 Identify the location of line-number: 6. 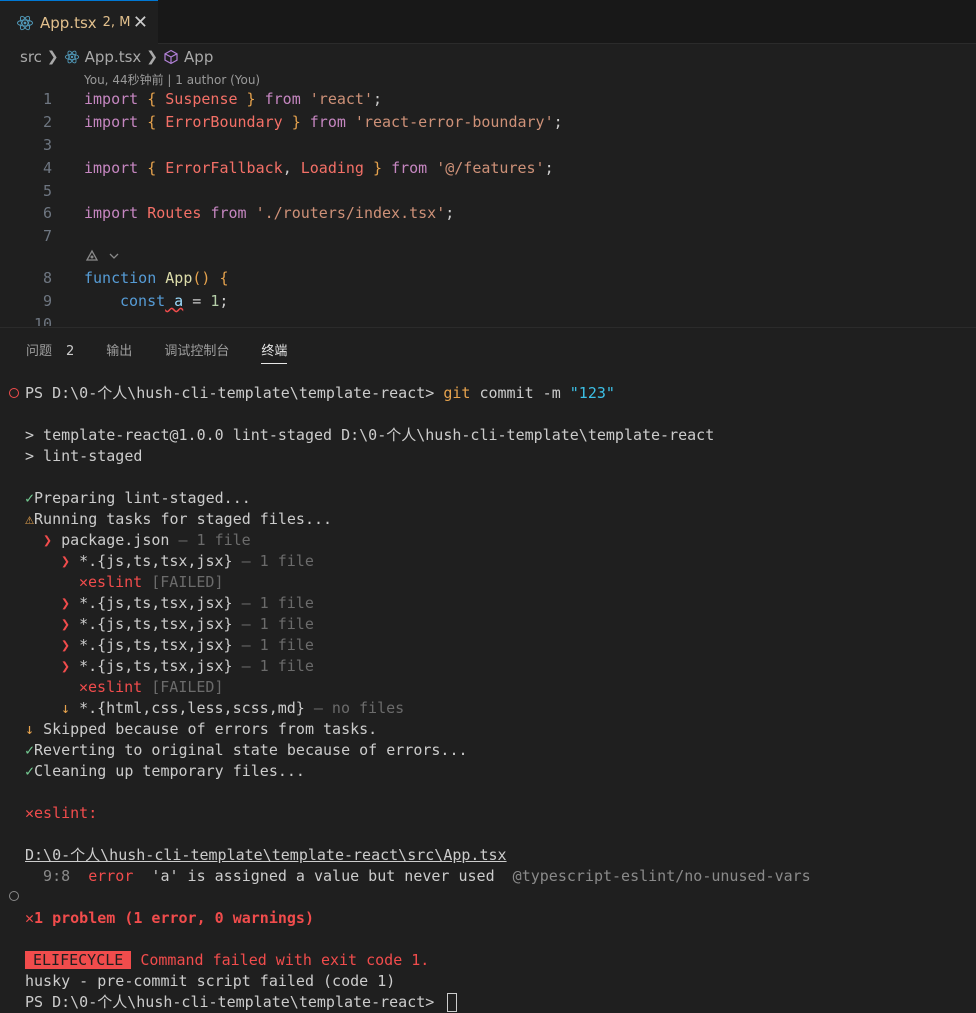
(47, 213).